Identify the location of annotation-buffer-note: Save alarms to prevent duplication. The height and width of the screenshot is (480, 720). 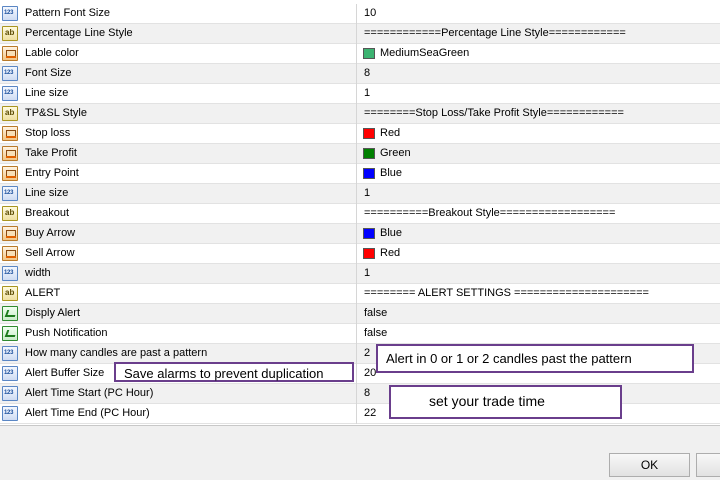
(234, 372).